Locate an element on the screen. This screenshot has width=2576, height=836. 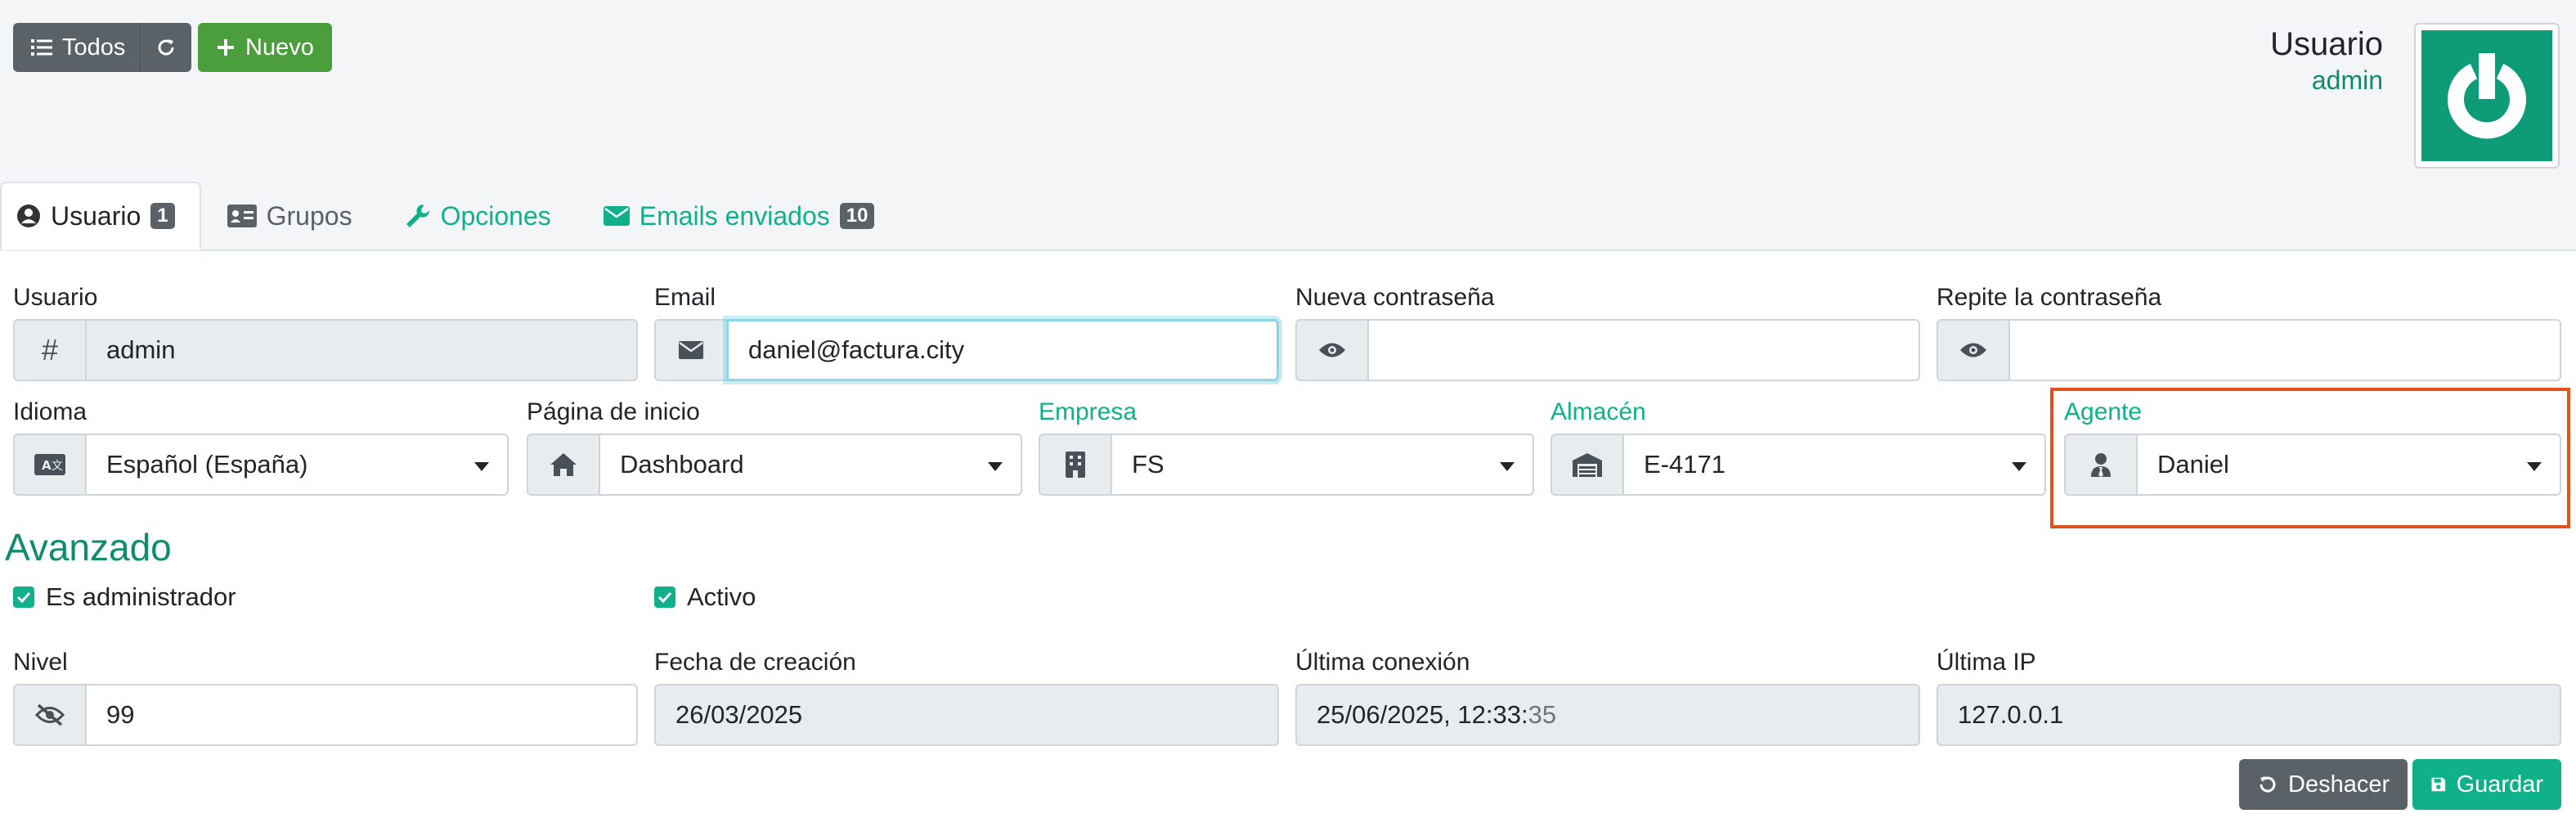
building-icon is located at coordinates (1075, 465).